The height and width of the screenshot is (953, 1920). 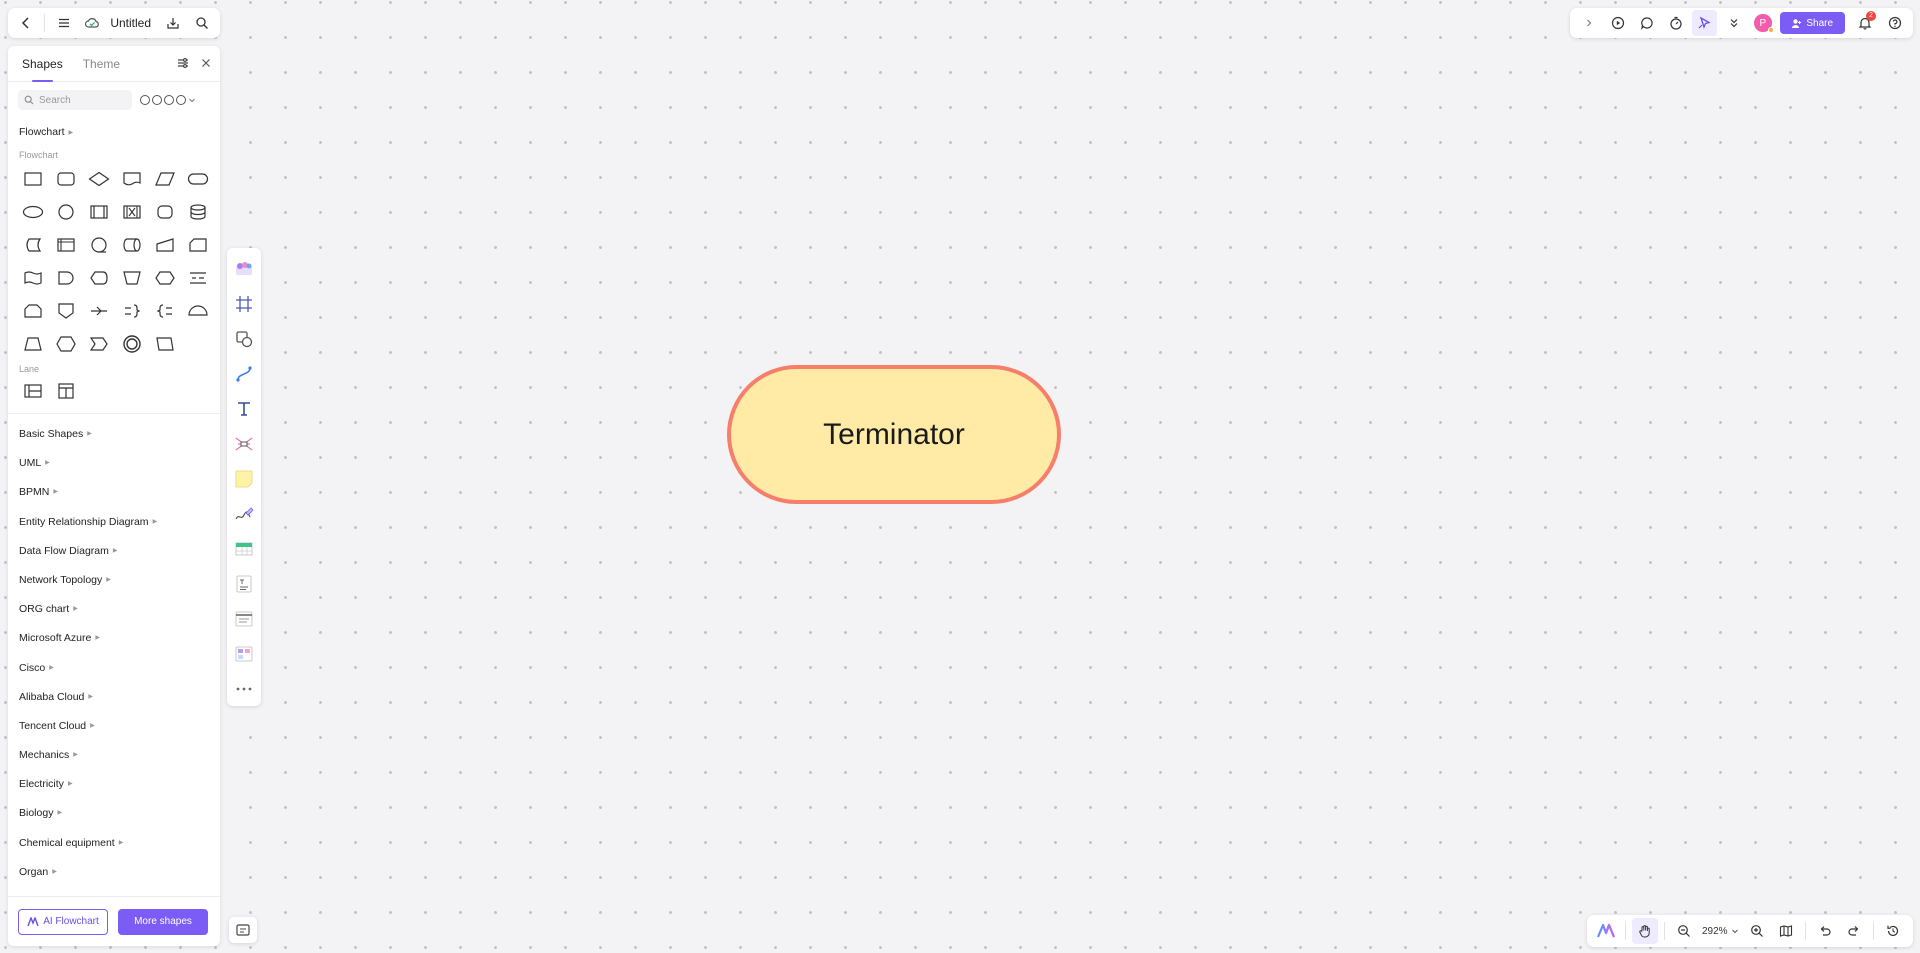 I want to click on download-button, so click(x=173, y=23).